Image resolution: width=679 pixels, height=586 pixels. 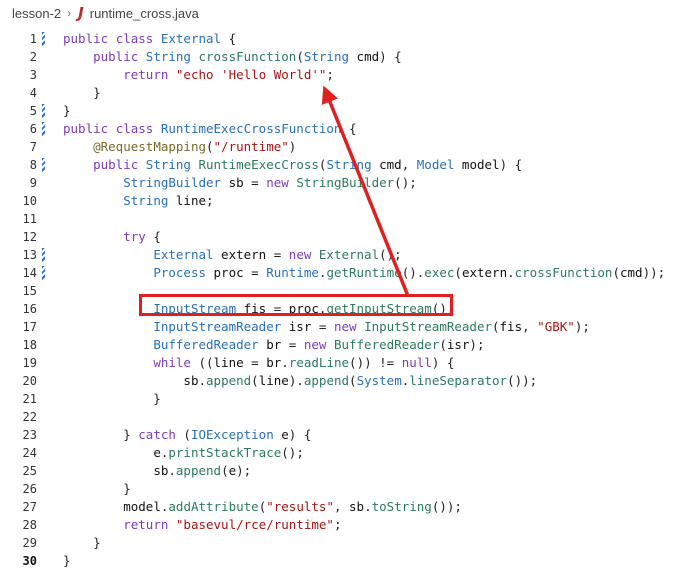 I want to click on code-line: 6 public class RuntimeExecCrossFunction {, so click(x=339, y=129).